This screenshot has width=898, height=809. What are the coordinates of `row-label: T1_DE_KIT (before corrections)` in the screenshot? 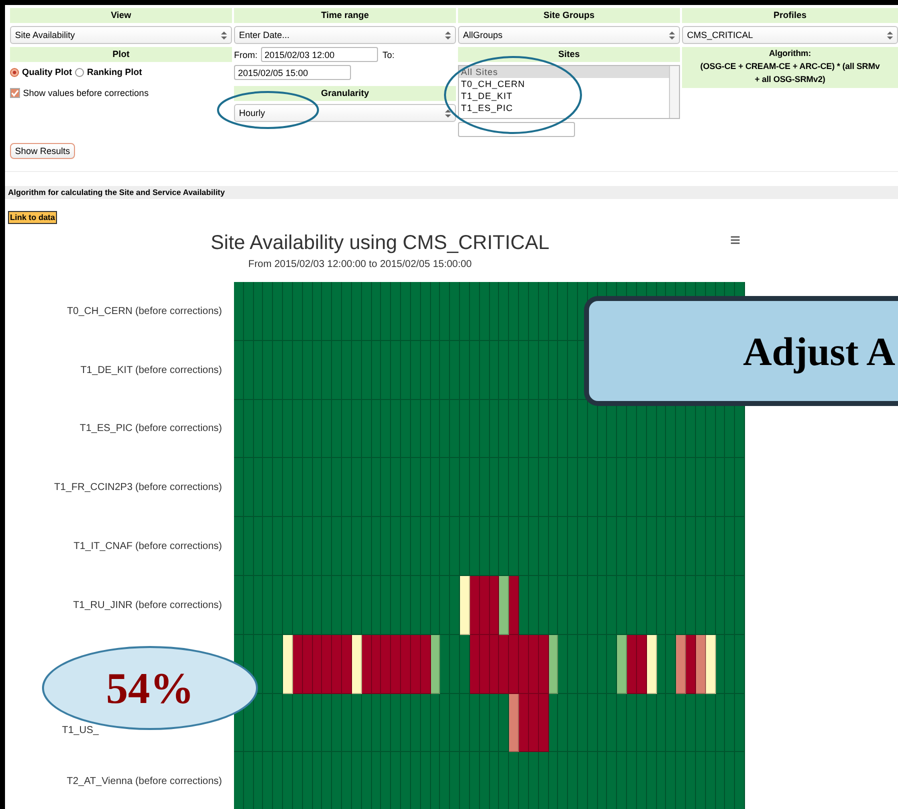 It's located at (151, 370).